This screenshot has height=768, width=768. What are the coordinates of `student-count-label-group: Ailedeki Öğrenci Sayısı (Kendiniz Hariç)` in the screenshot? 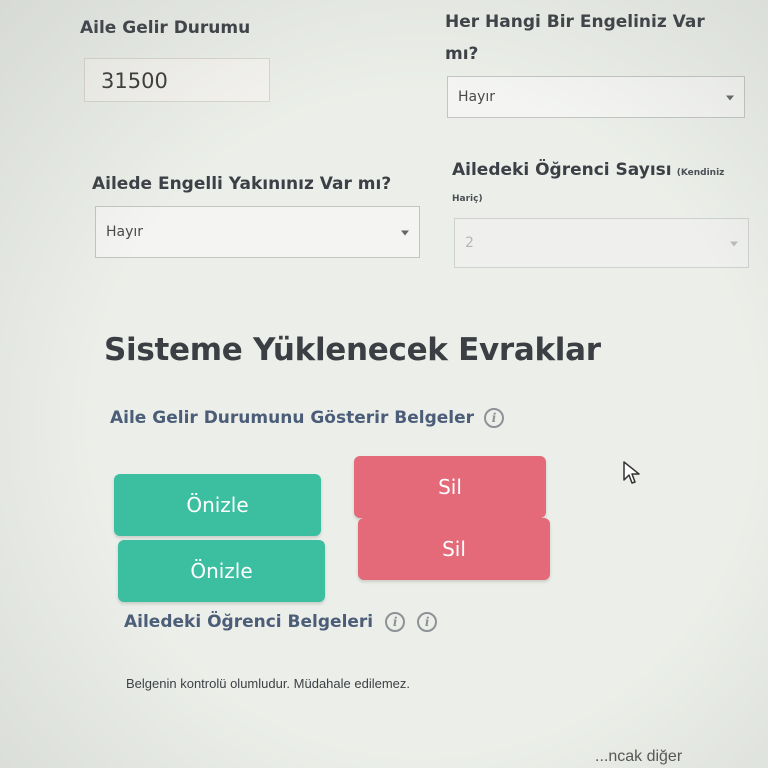 It's located at (602, 181).